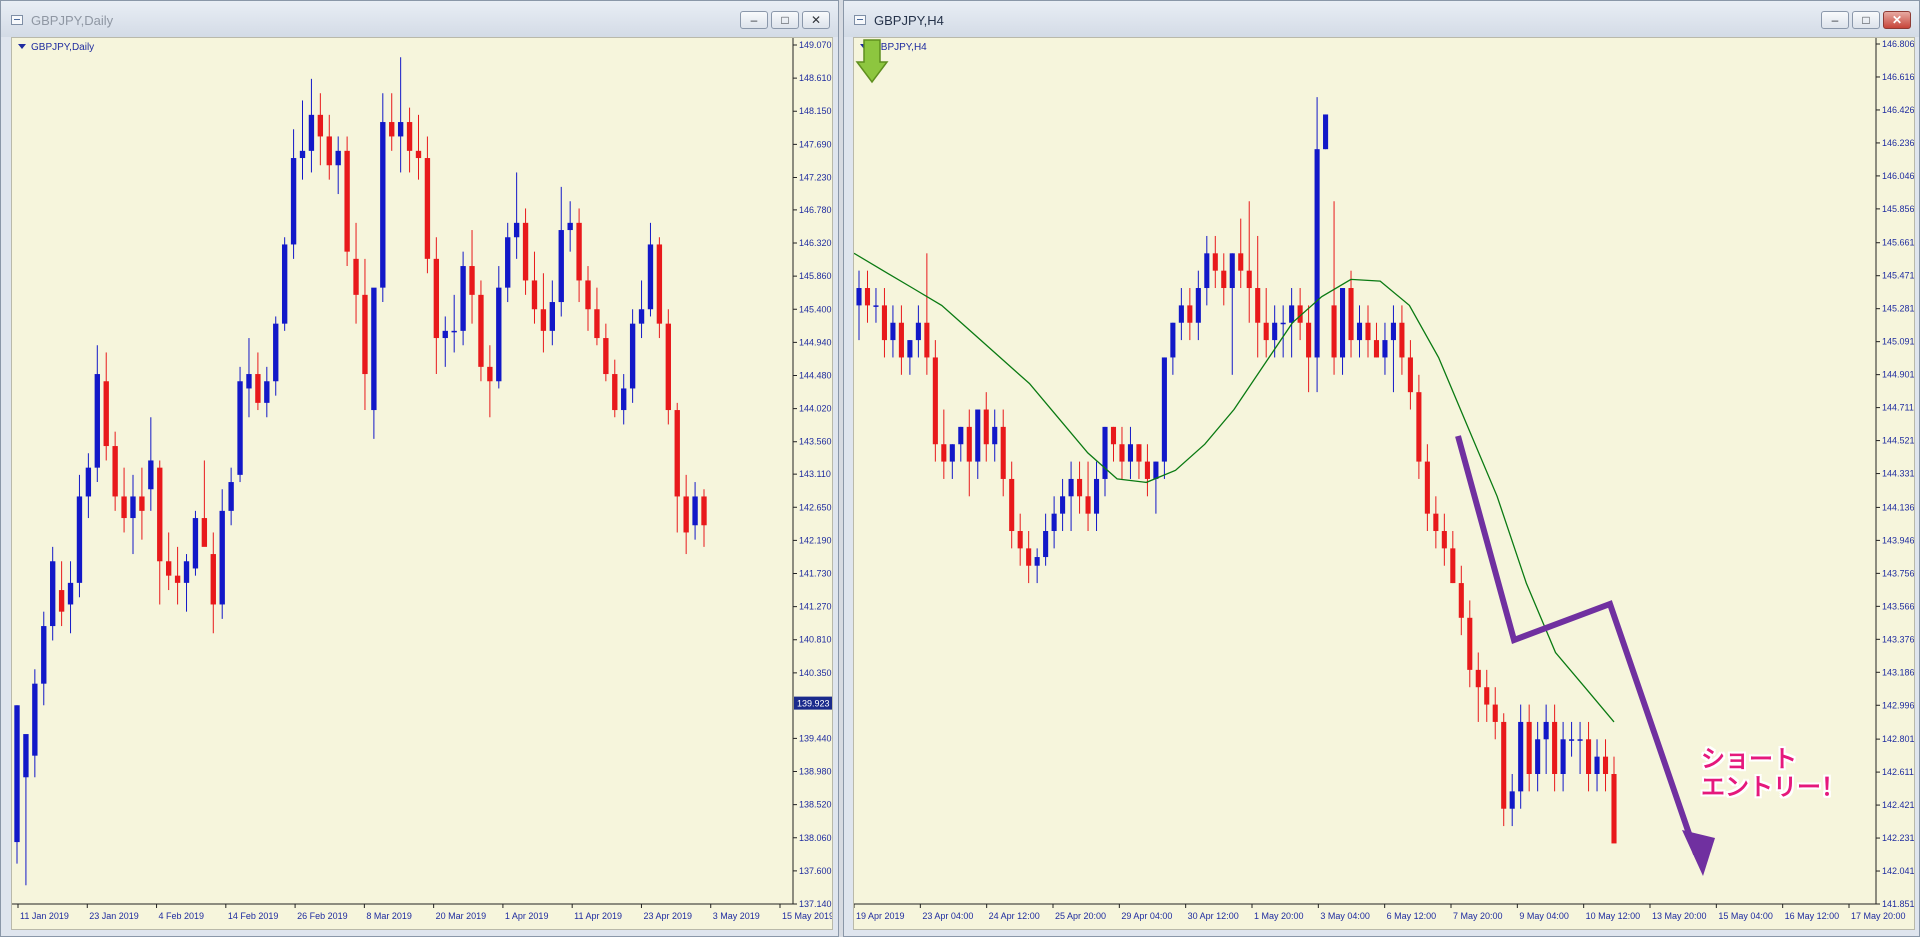  Describe the element at coordinates (44, 916) in the screenshot. I see `time-tick-label: 11 Jan 2019` at that location.